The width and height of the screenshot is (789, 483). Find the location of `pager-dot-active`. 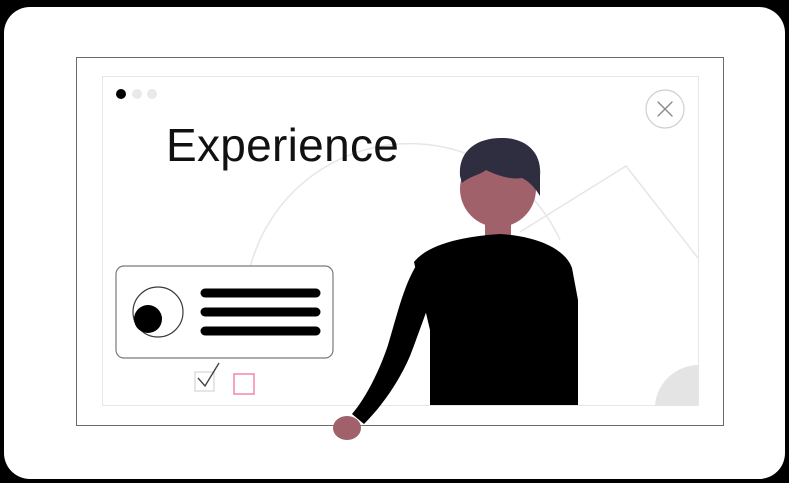

pager-dot-active is located at coordinates (121, 94).